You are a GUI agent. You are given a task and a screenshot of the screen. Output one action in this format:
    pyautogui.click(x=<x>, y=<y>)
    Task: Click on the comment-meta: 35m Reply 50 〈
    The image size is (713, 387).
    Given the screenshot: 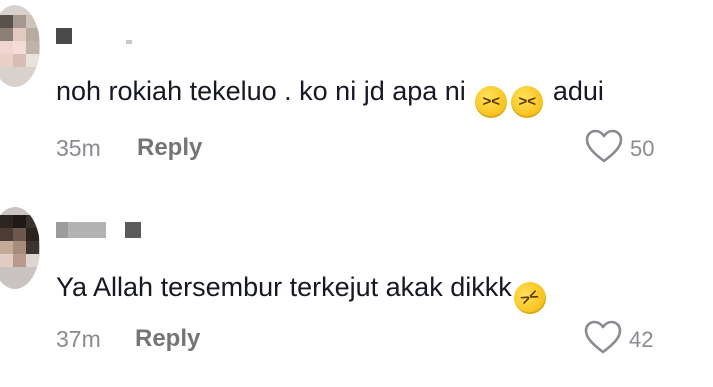 What is the action you would take?
    pyautogui.click(x=384, y=144)
    